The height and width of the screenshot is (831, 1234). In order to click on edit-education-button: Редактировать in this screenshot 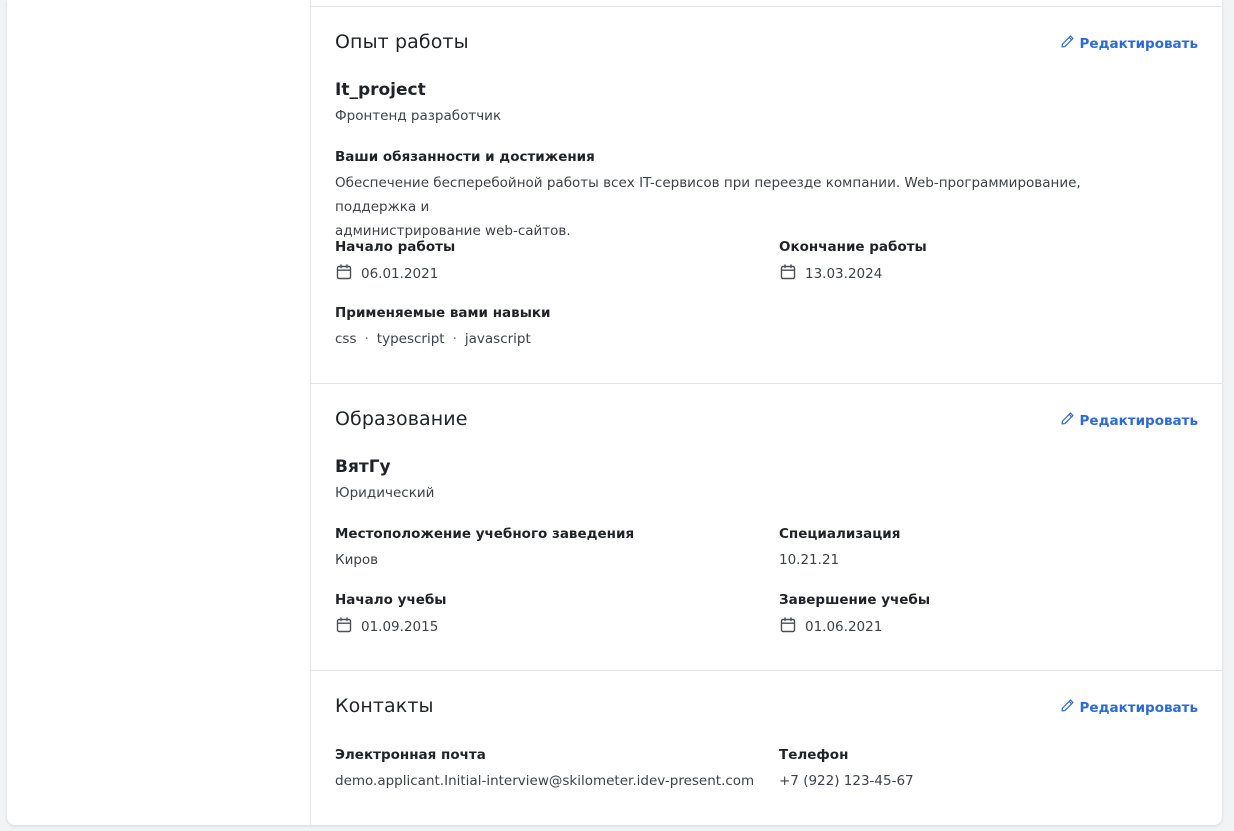, I will do `click(1129, 420)`.